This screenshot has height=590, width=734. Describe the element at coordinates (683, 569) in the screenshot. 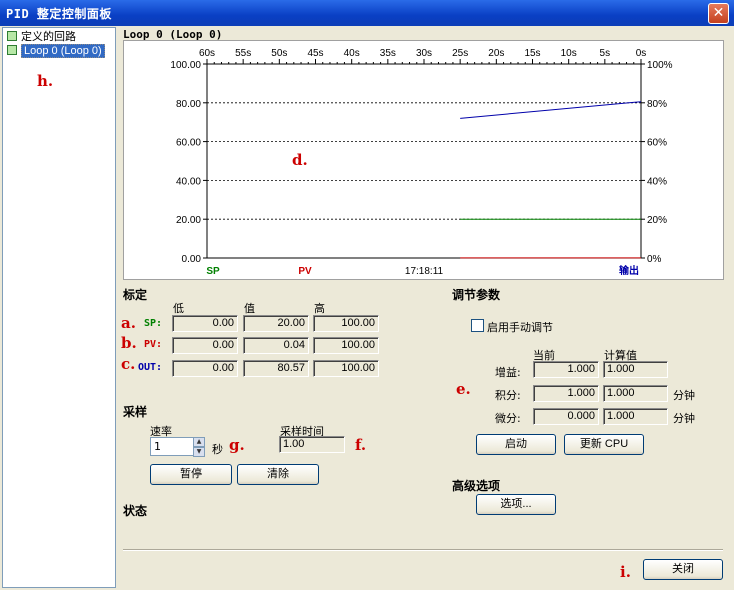

I see `close-button: 关闭` at that location.